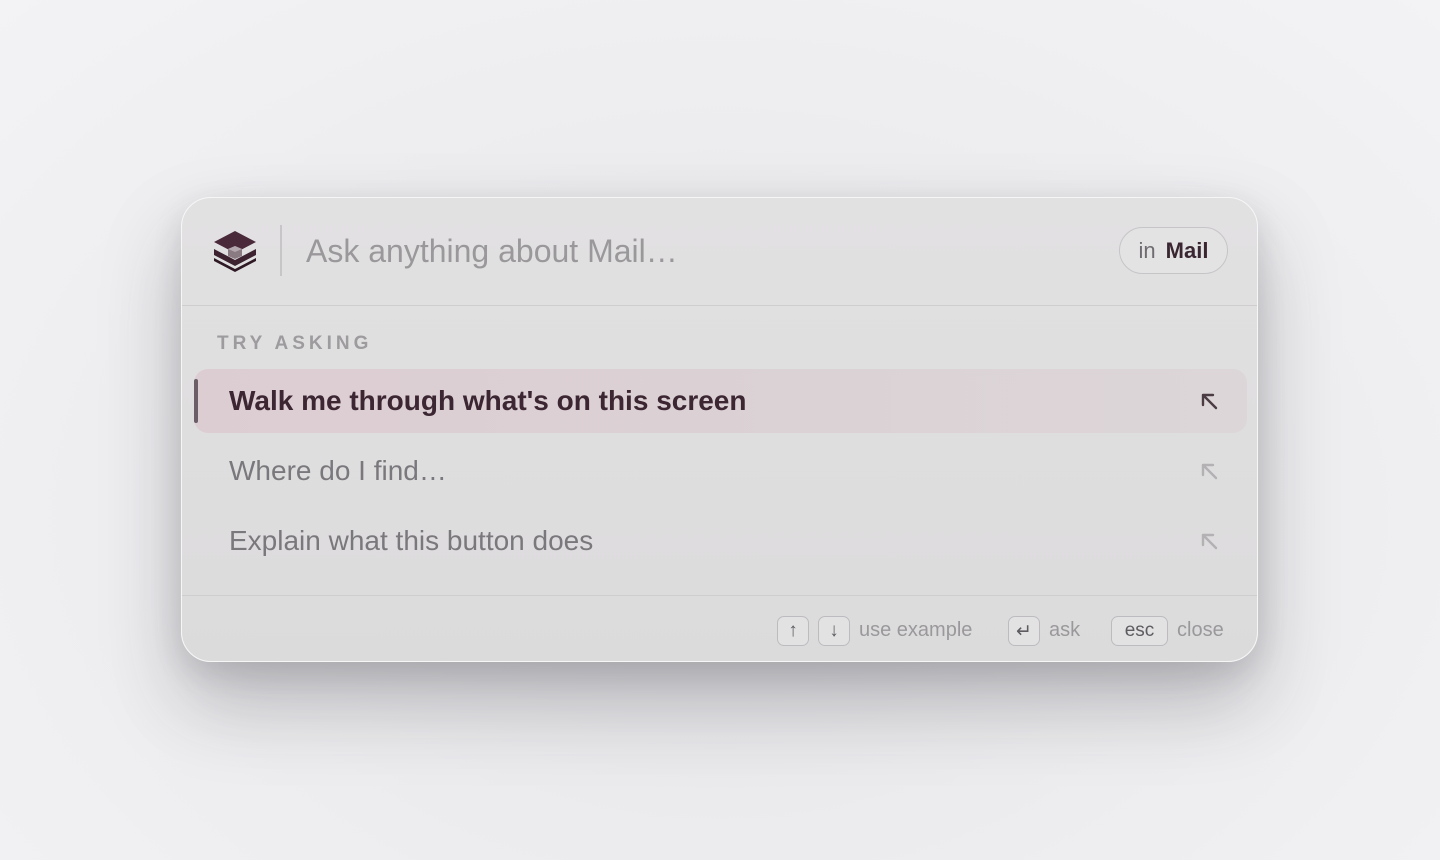  Describe the element at coordinates (281, 250) in the screenshot. I see `header-divider` at that location.